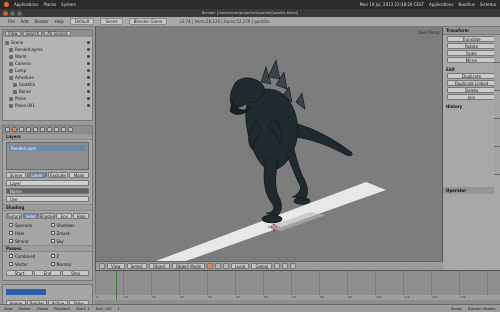 The height and width of the screenshot is (312, 500). Describe the element at coordinates (75, 273) in the screenshot. I see `step-field: Step` at that location.